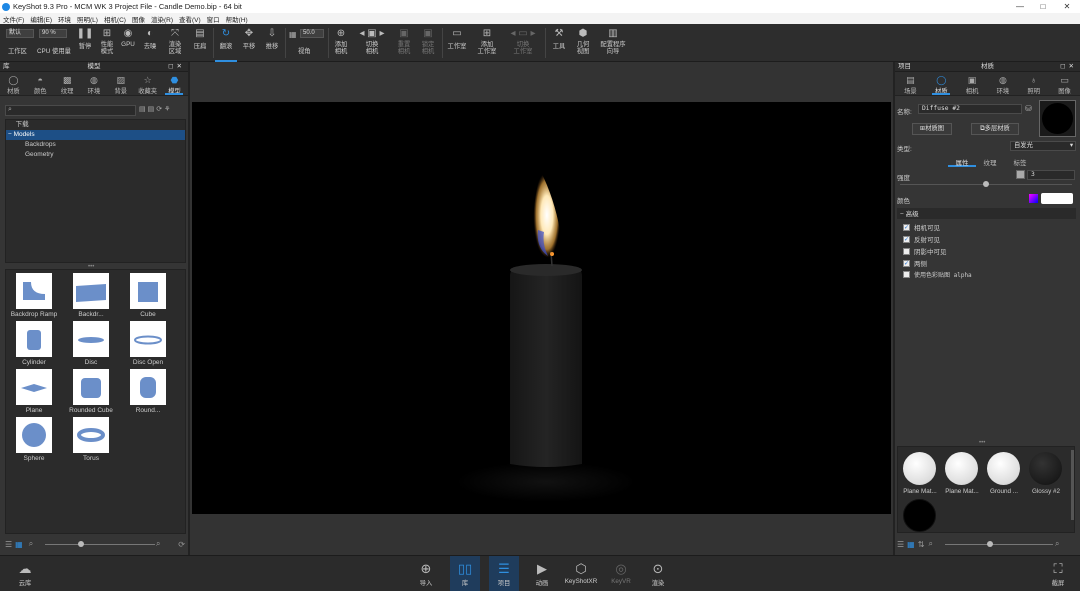 The height and width of the screenshot is (591, 1080). I want to click on switch-studio-button: ◂ ▭ ▸ 切换 工作室, so click(523, 43).